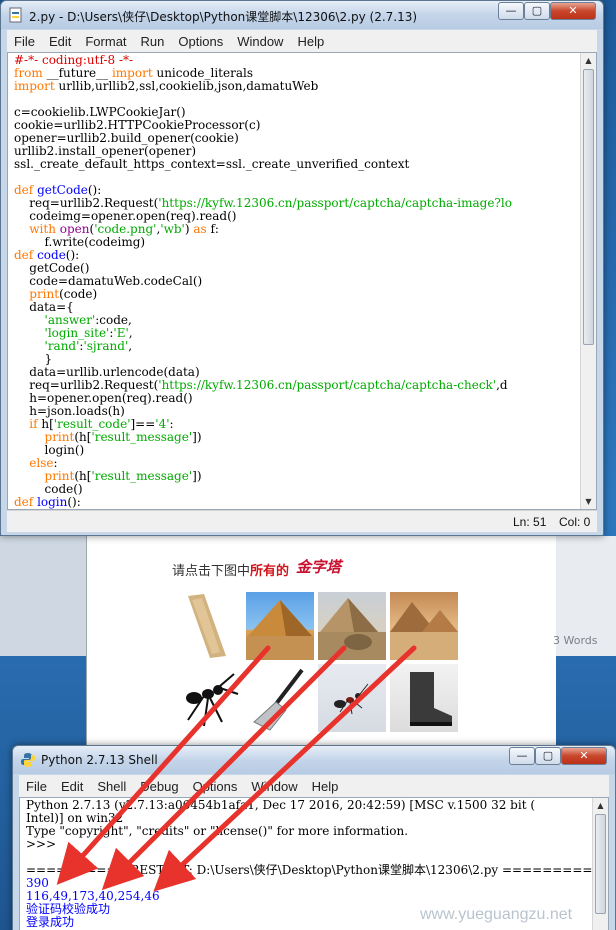  I want to click on menu-format: Format, so click(105, 39).